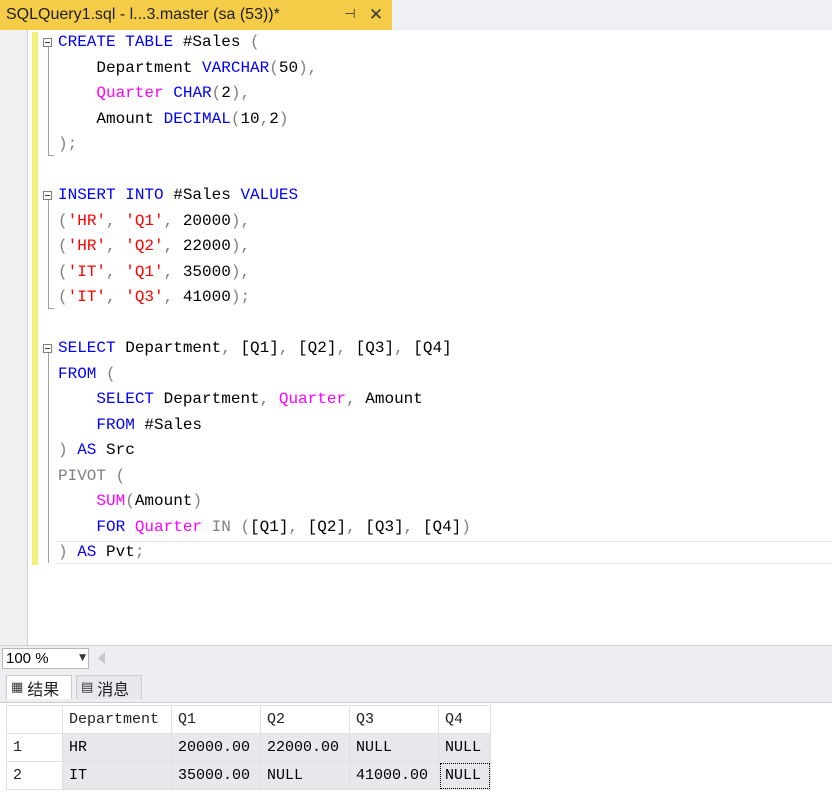 Image resolution: width=832 pixels, height=810 pixels. Describe the element at coordinates (264, 273) in the screenshot. I see `code-line: ('IT', 'Q1', 35000),` at that location.